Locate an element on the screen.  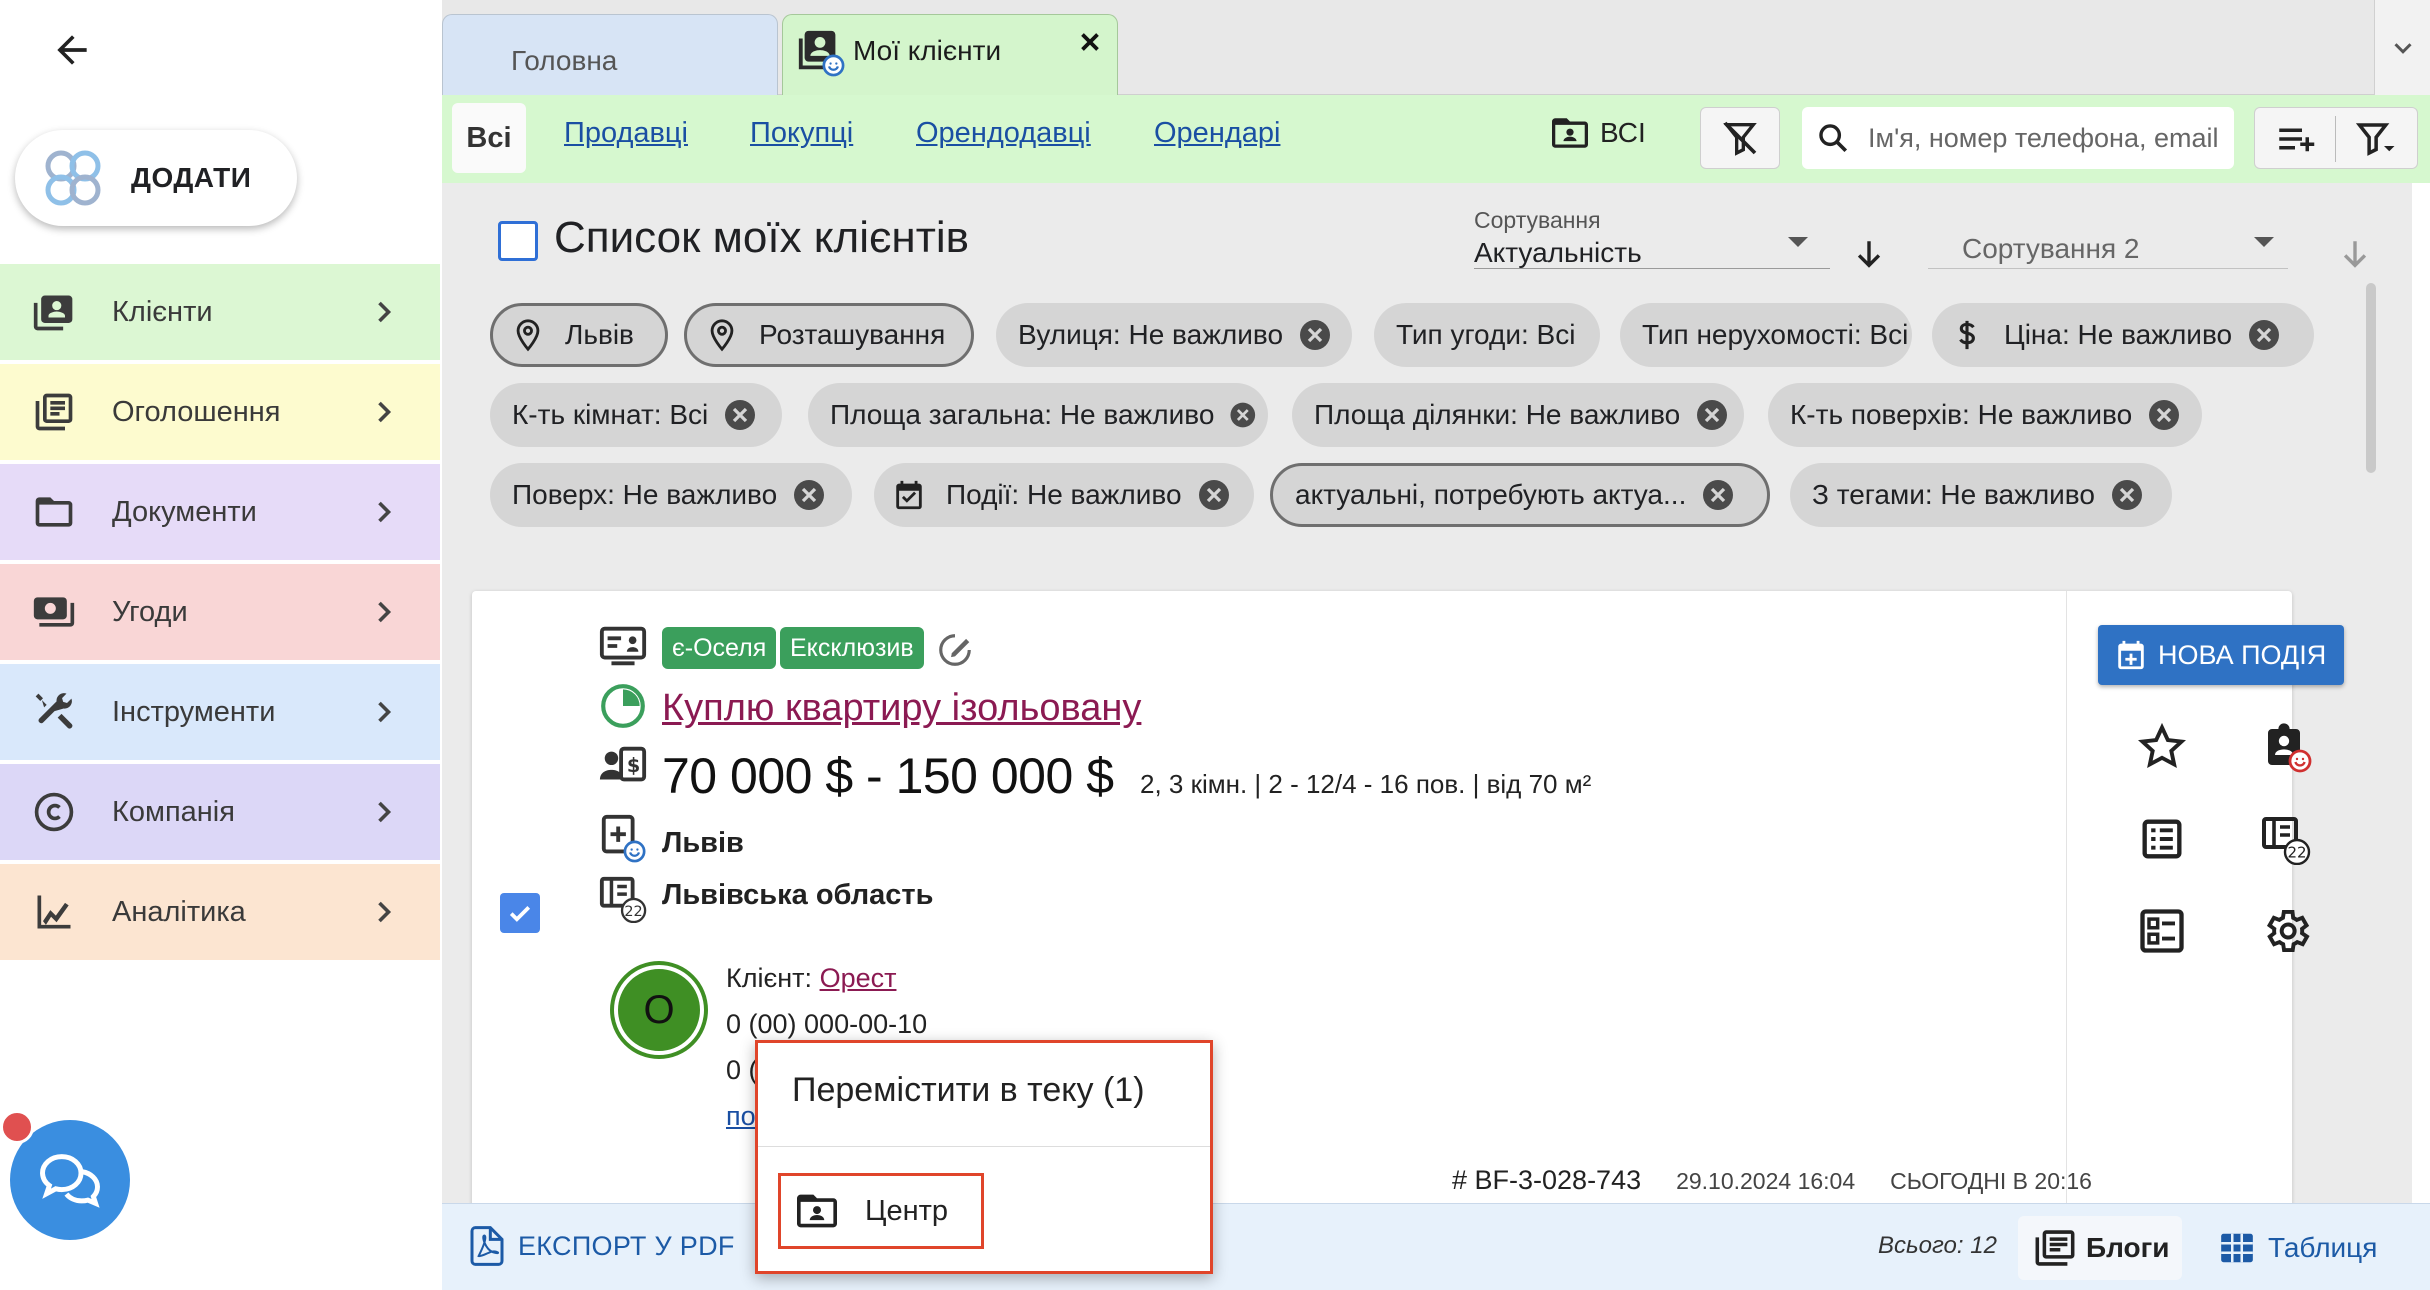
sort-primary-select: Сортування Актуальність is located at coordinates (1652, 238).